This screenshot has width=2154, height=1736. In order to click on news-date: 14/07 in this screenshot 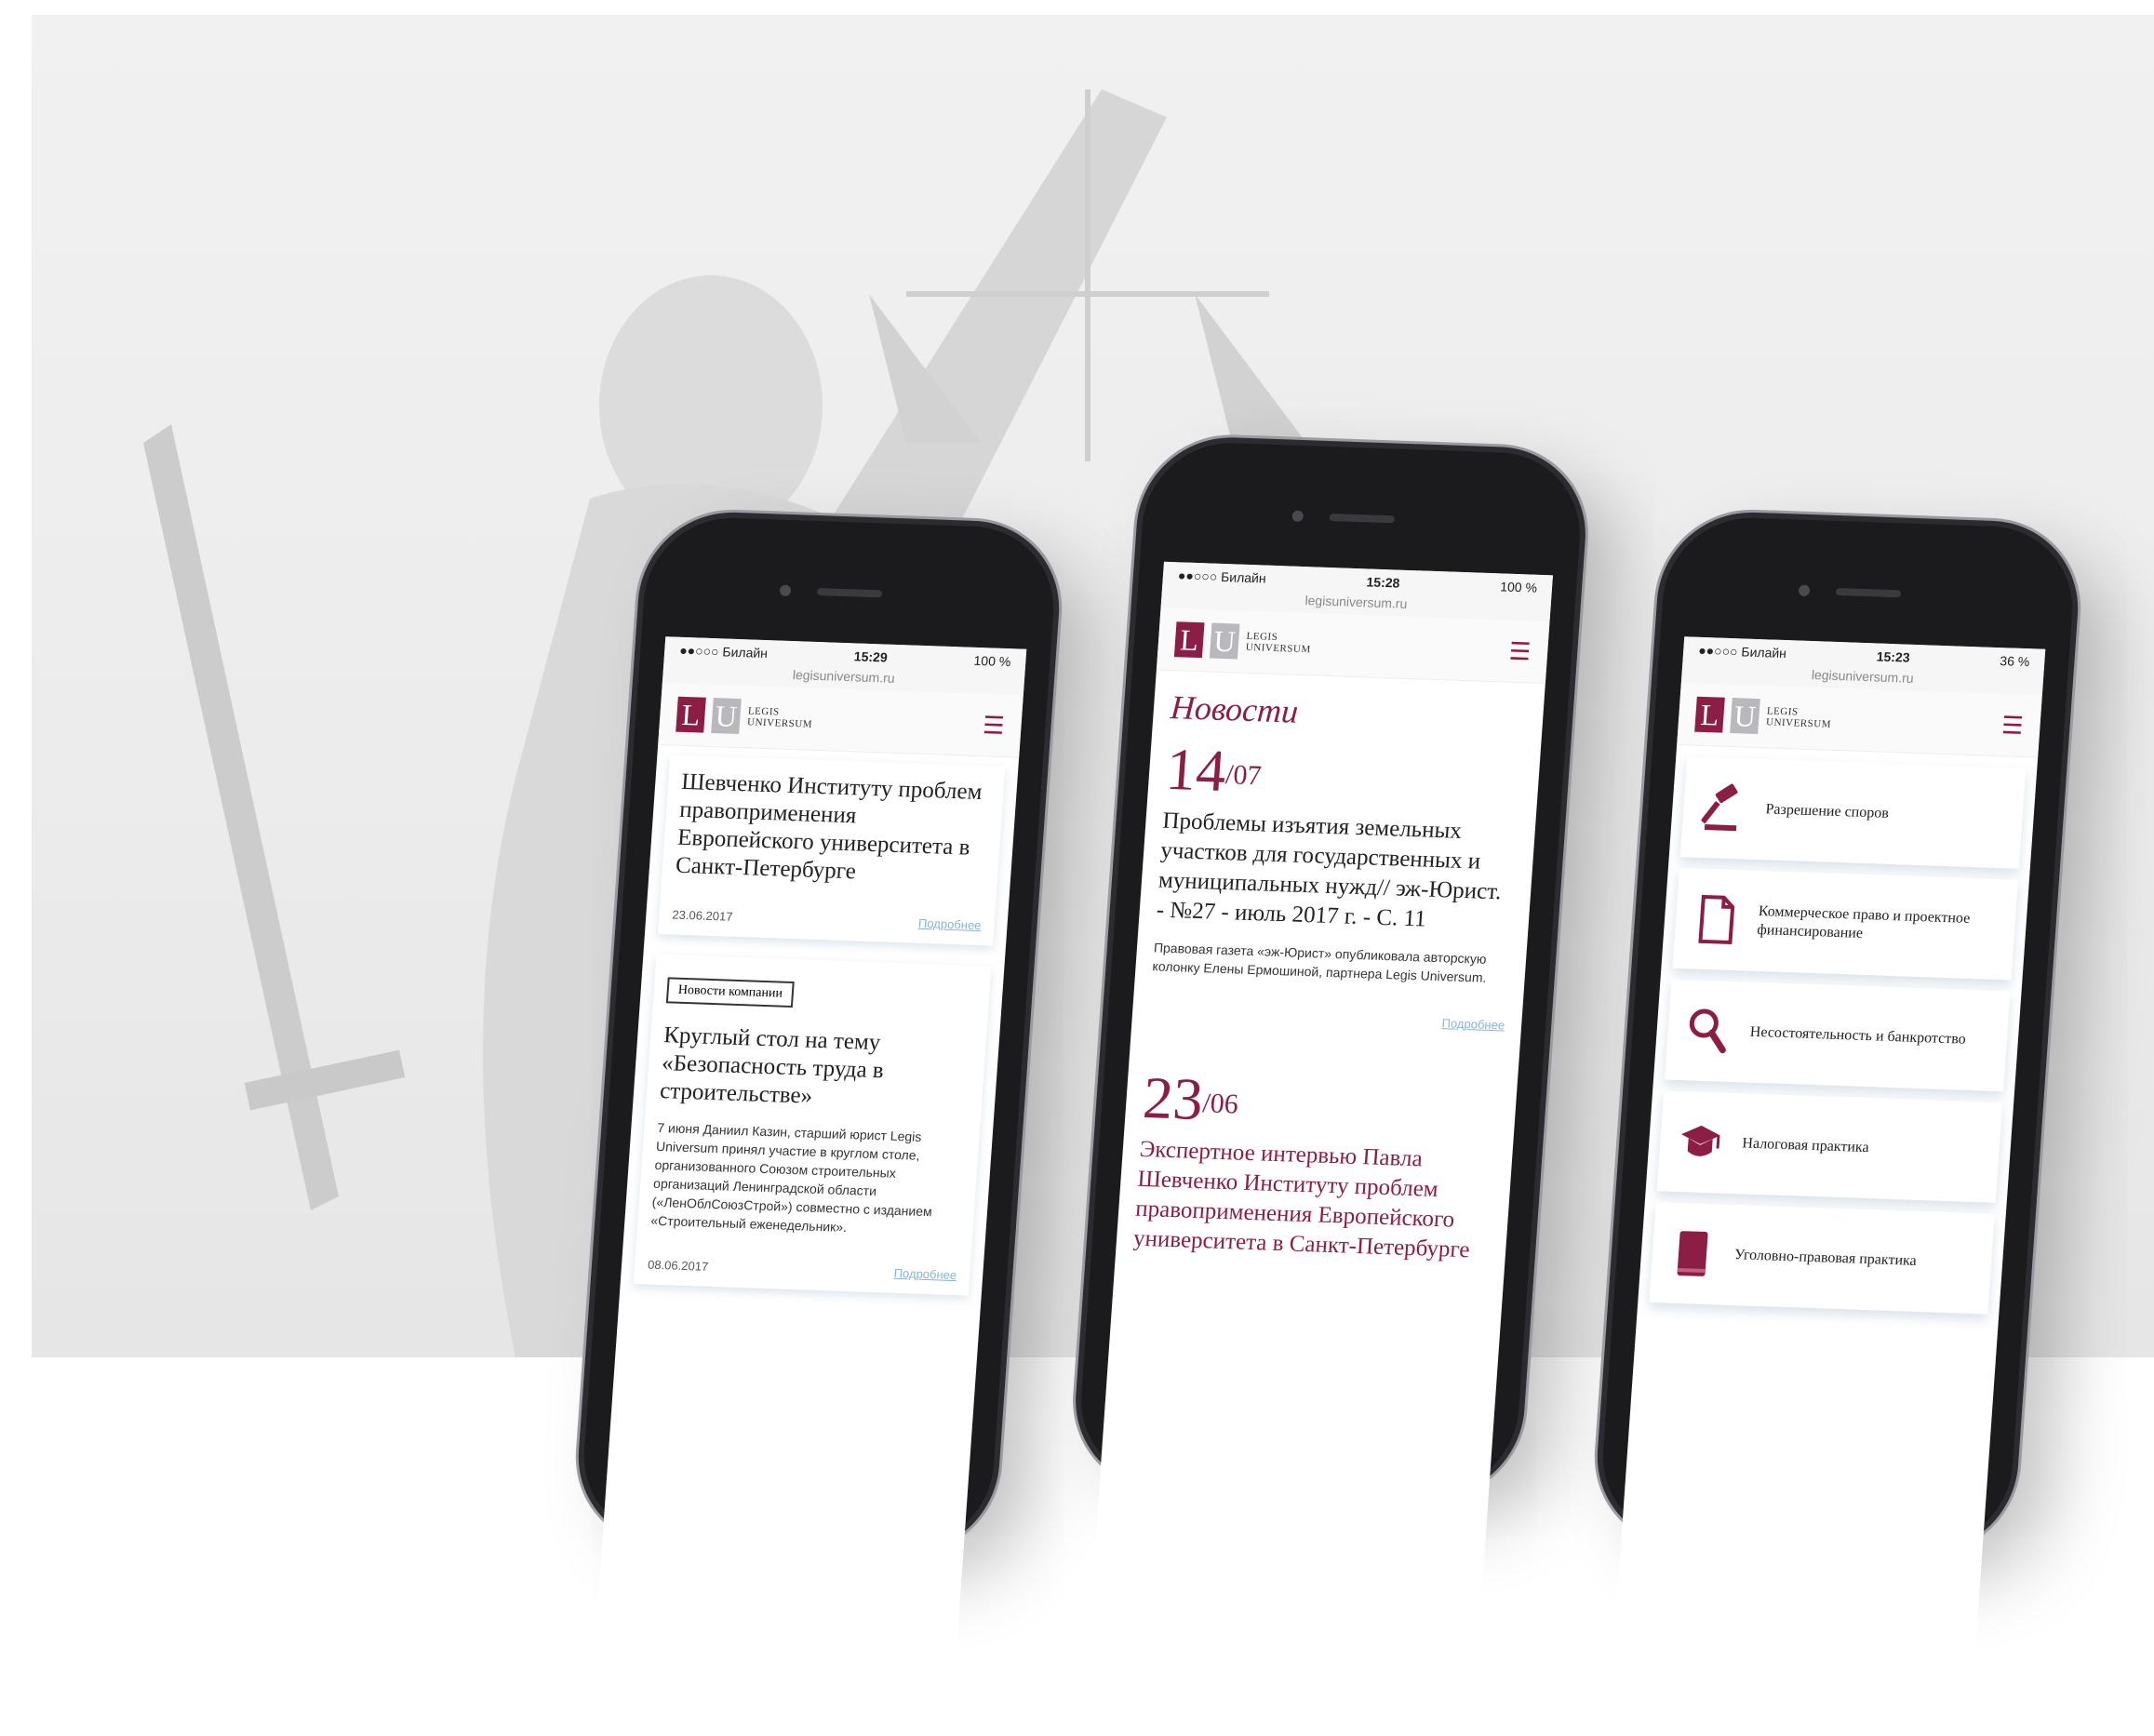, I will do `click(1213, 769)`.